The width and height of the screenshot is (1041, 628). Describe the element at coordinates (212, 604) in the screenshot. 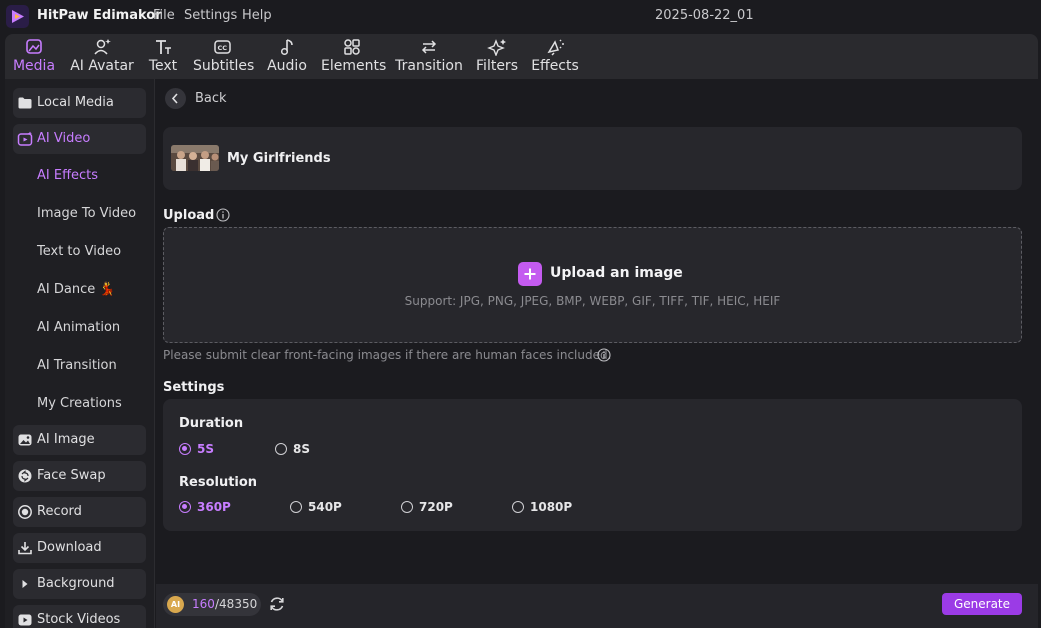

I see `credits-badge: AI 160 /48350` at that location.